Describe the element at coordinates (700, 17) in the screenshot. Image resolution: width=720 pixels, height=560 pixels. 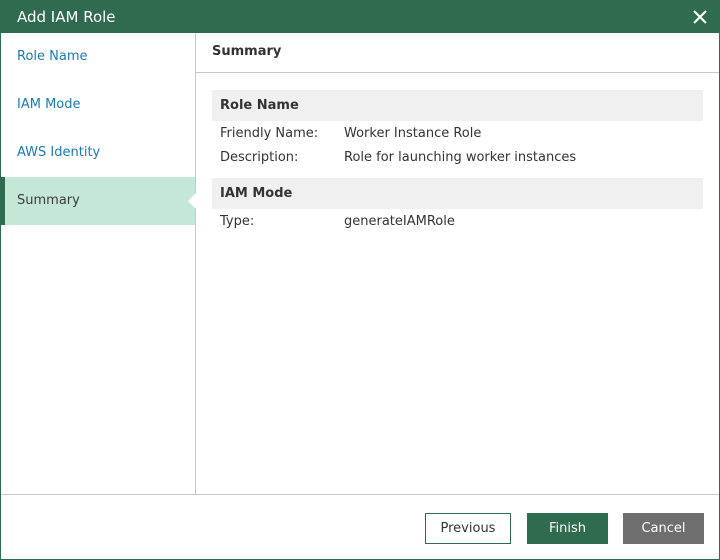
I see `close-icon` at that location.